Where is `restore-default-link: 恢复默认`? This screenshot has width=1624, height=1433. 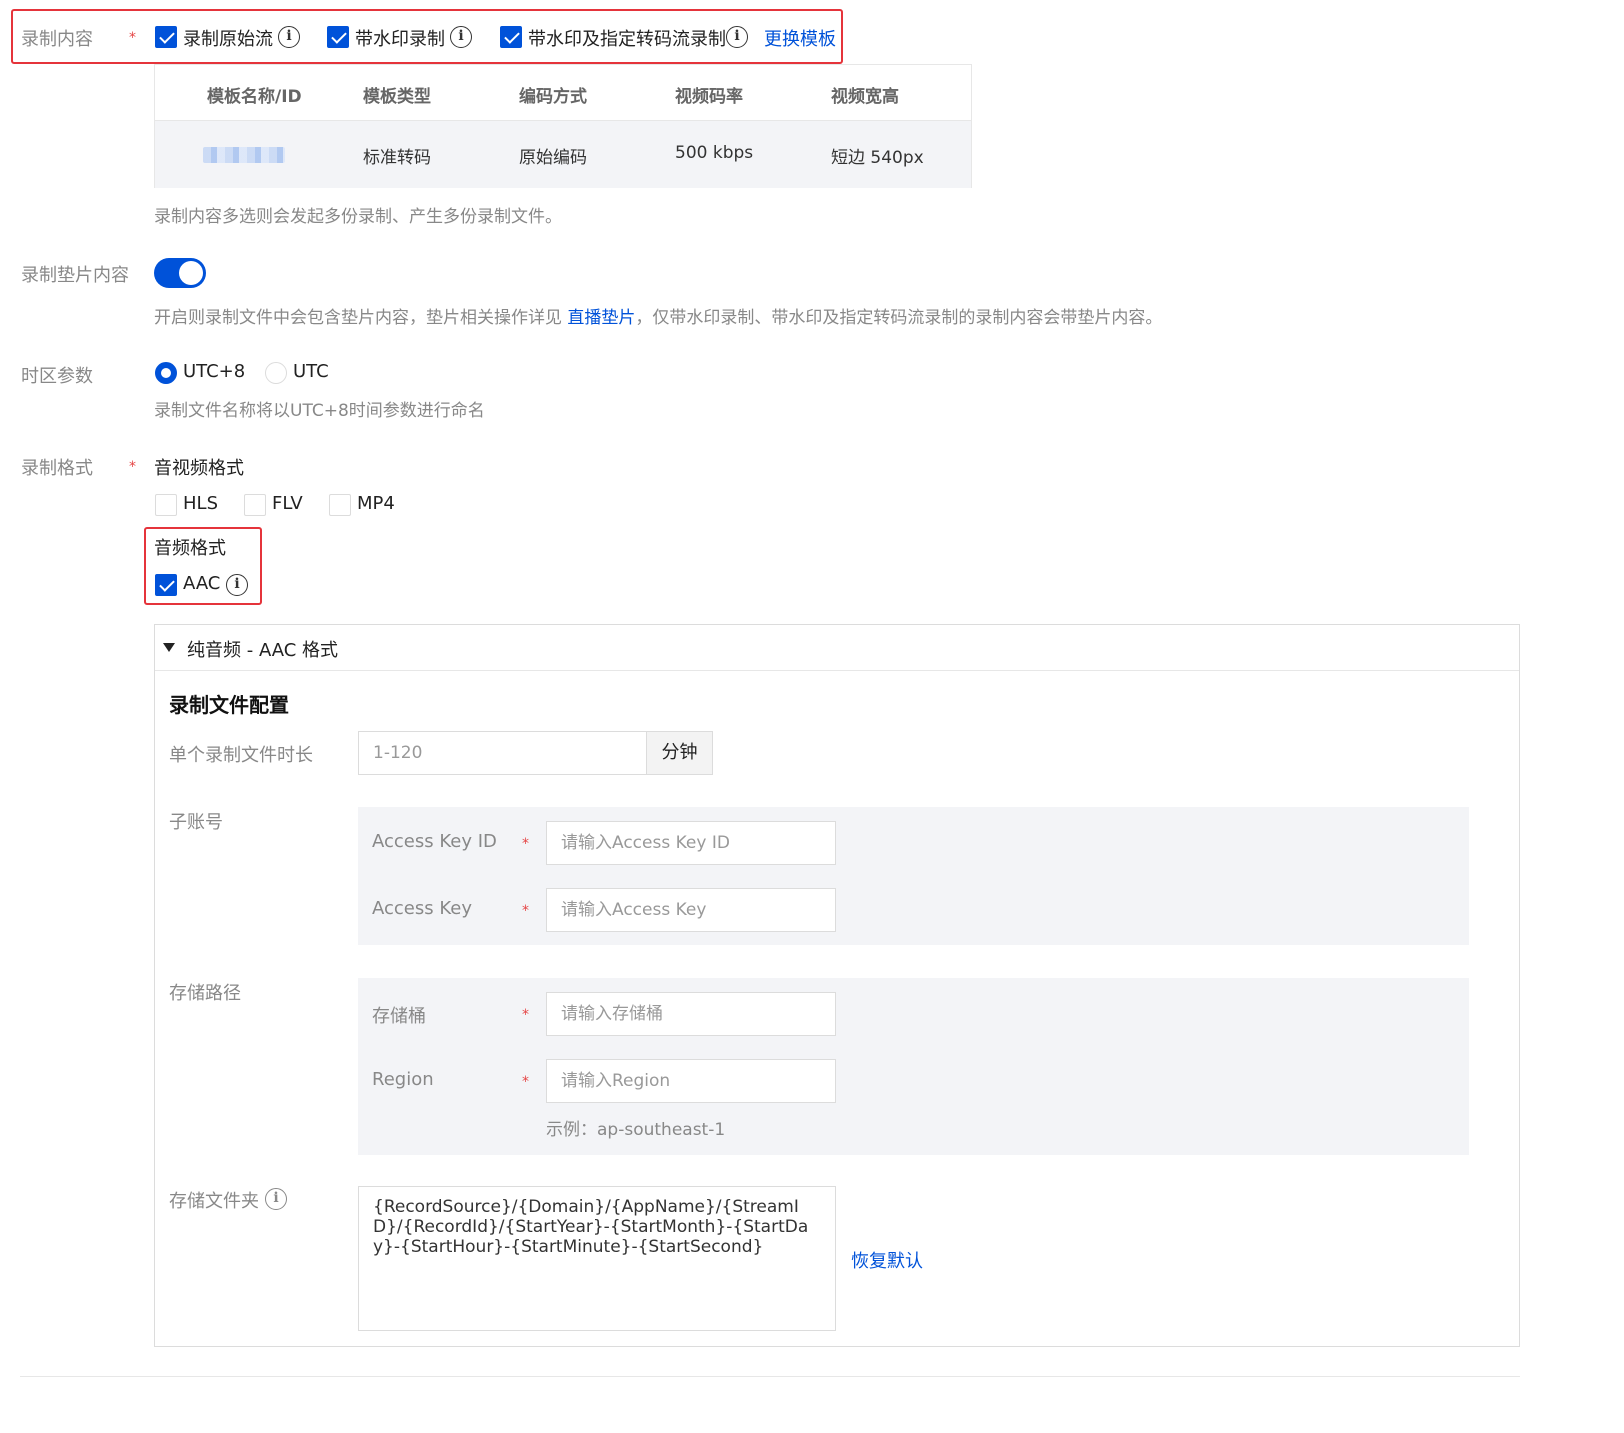 restore-default-link: 恢复默认 is located at coordinates (887, 1260).